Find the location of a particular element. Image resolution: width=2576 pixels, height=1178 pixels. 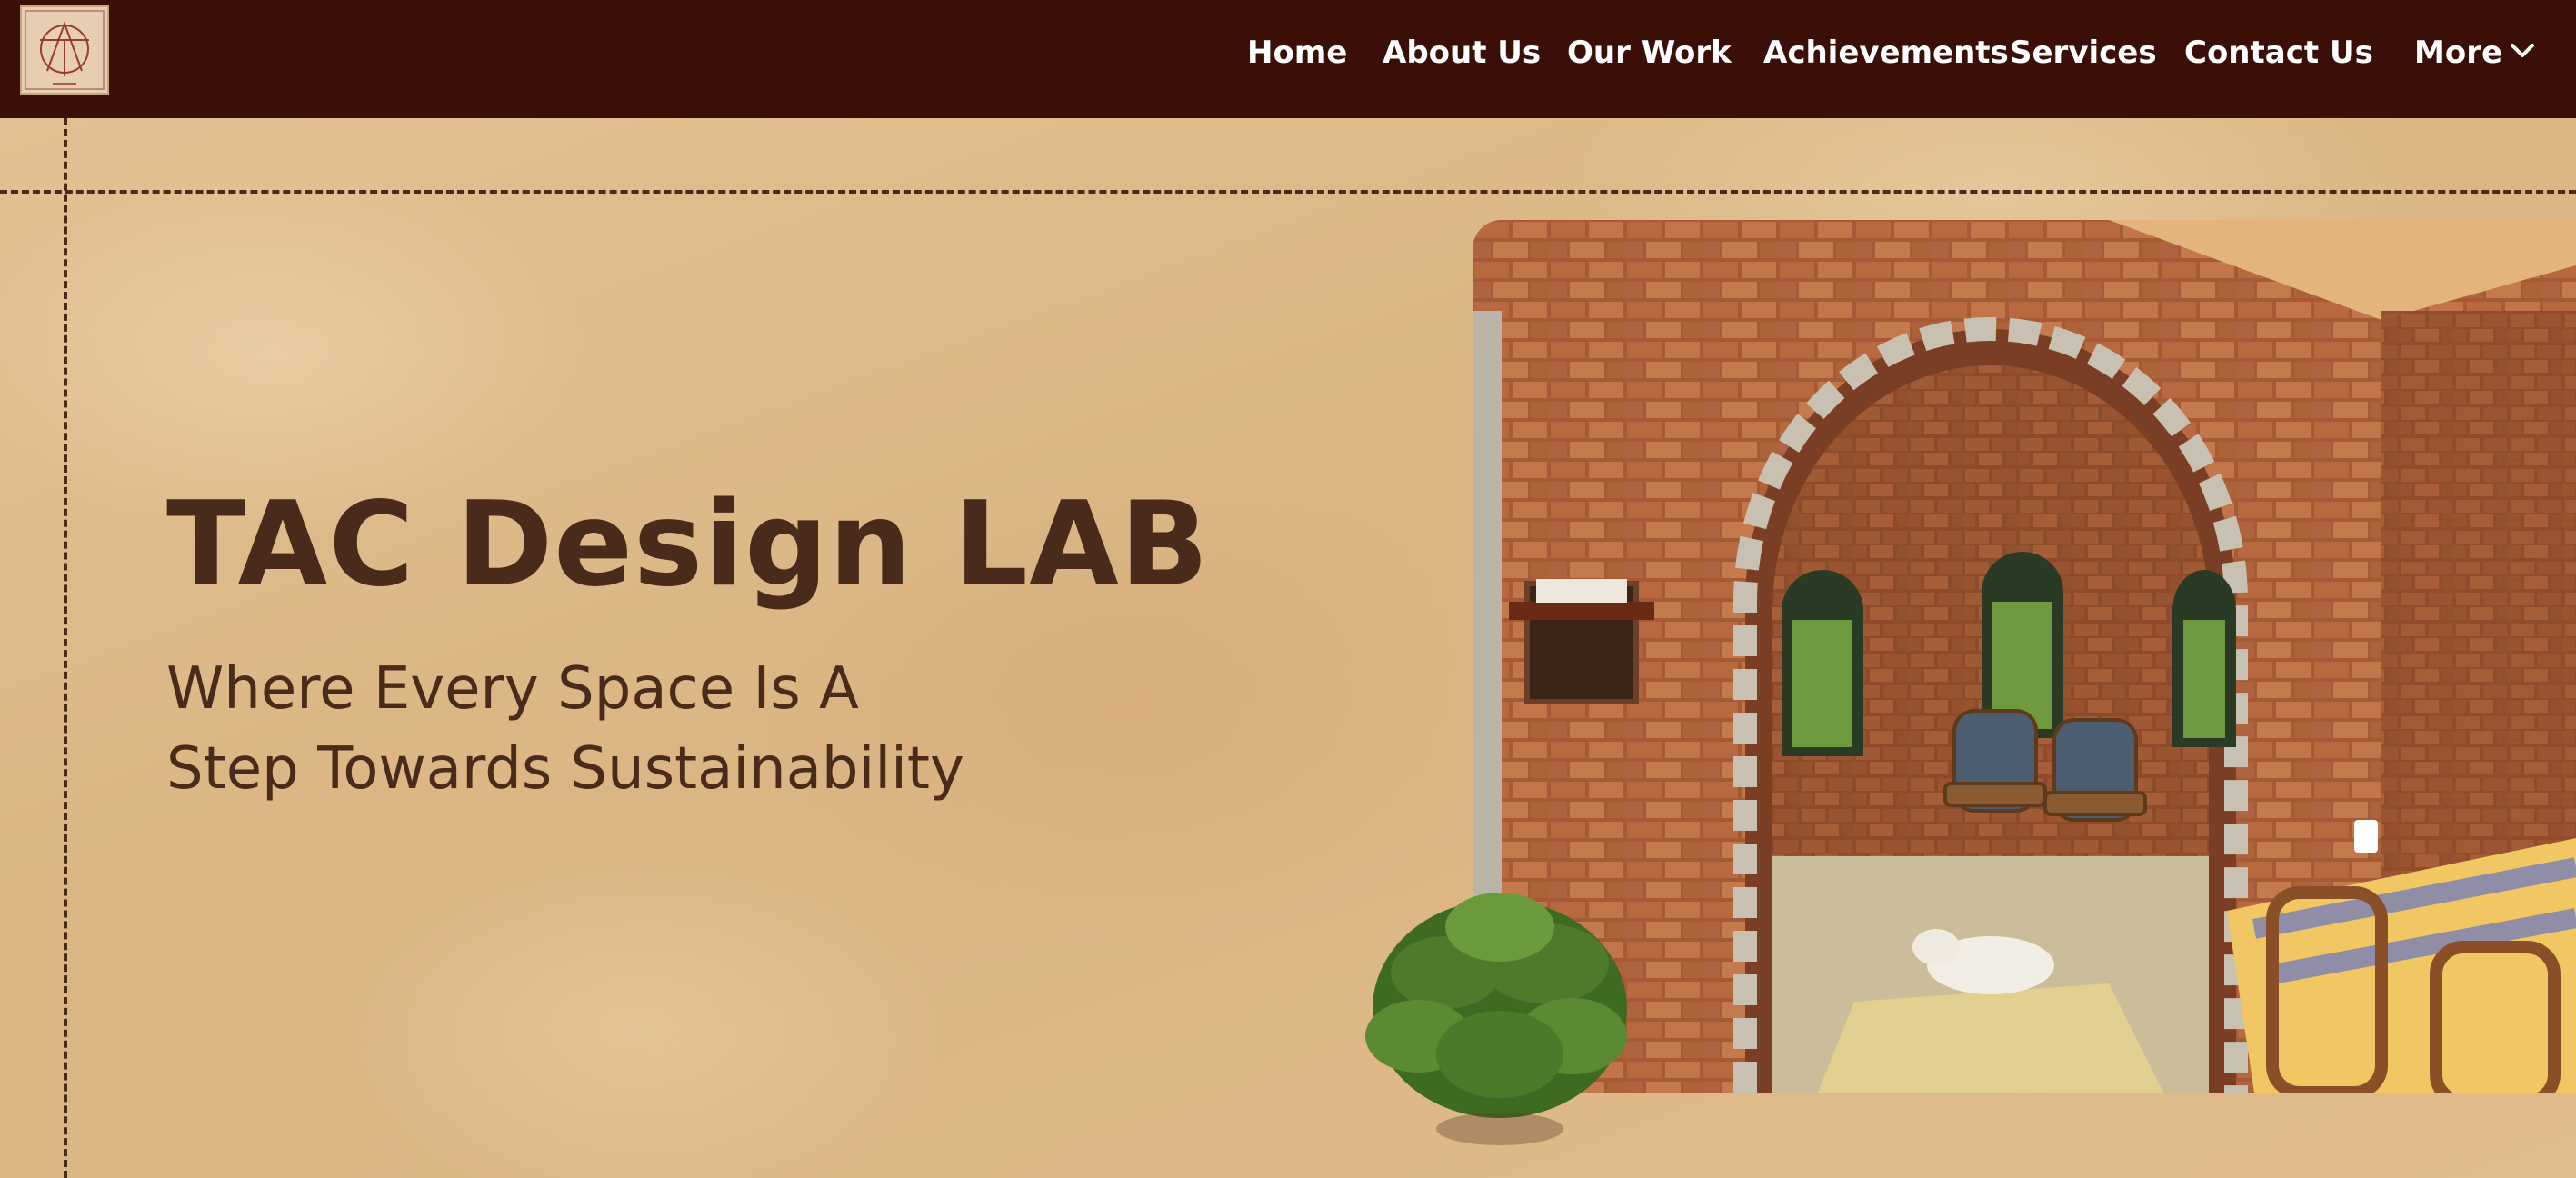

nav-about-us: About Us is located at coordinates (1462, 53).